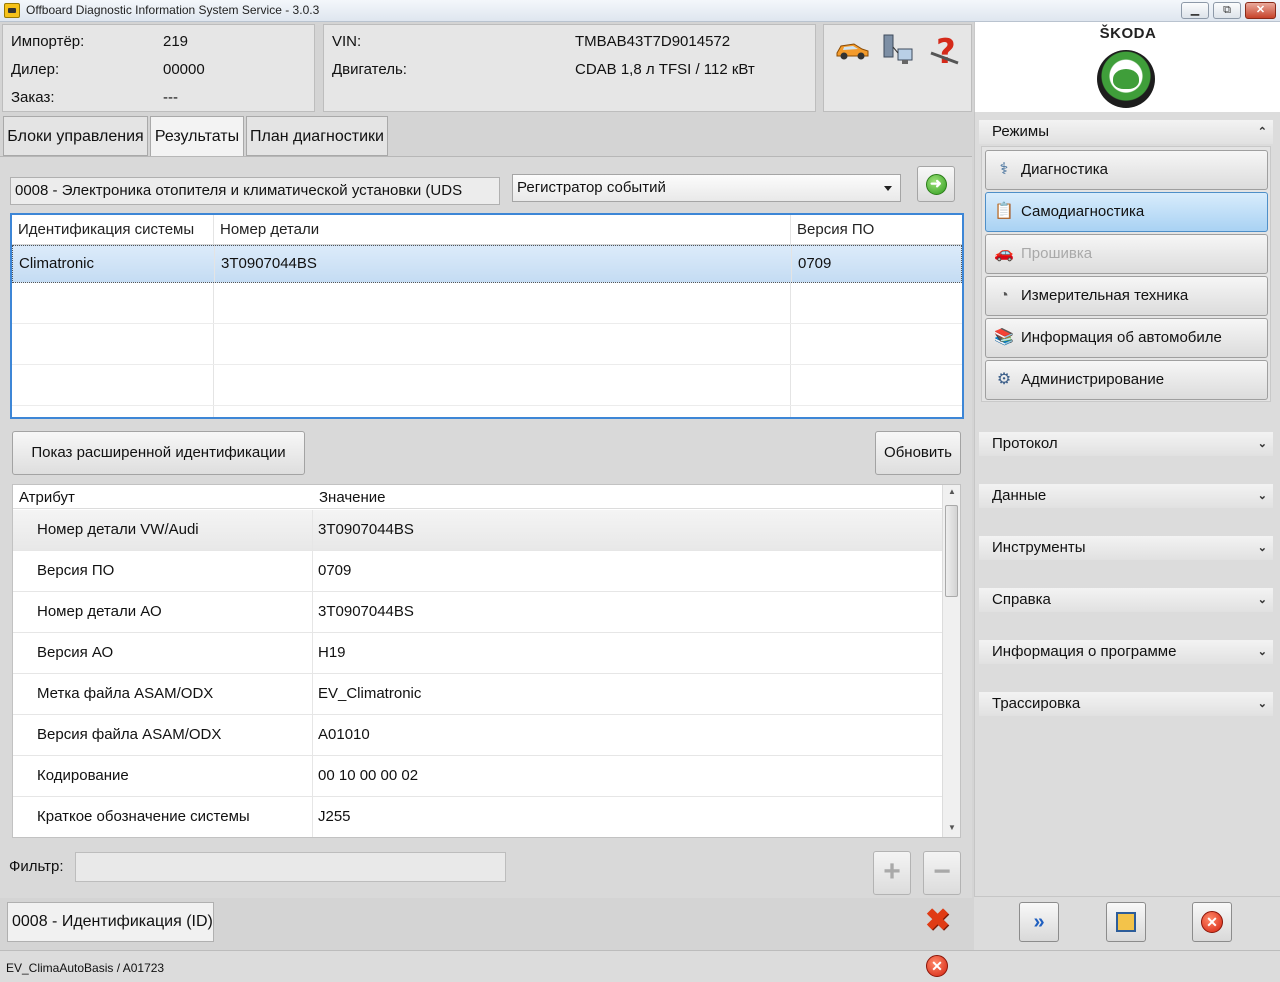 This screenshot has width=1280, height=982. I want to click on section-header: Информация о программе ⌄, so click(1126, 652).